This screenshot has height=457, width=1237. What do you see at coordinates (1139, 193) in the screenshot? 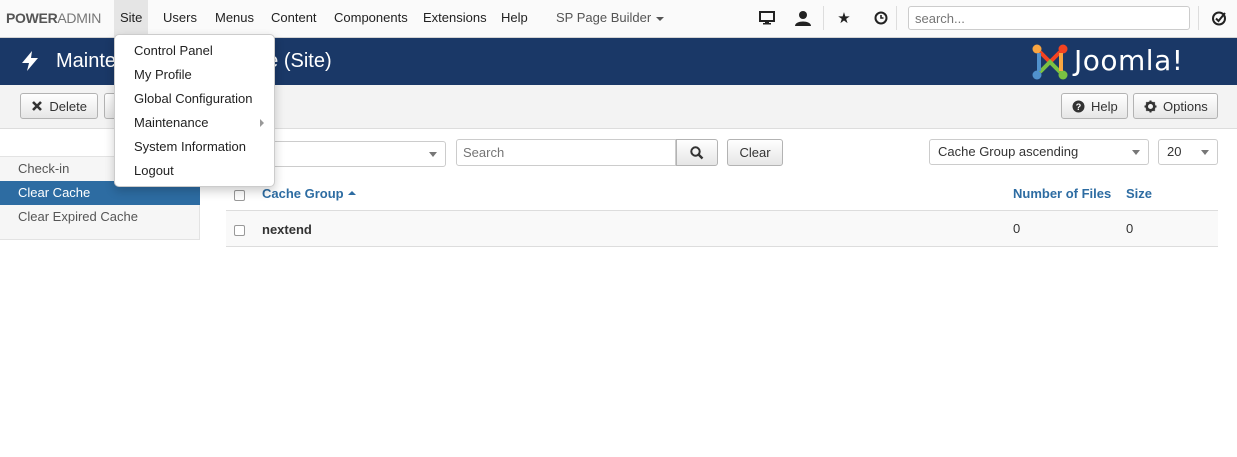
I see `column-header-size: Size` at bounding box center [1139, 193].